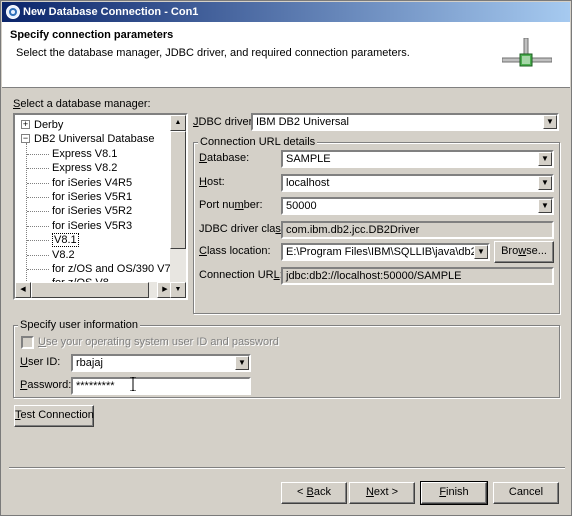 Image resolution: width=572 pixels, height=516 pixels. What do you see at coordinates (89, 363) in the screenshot?
I see `user-id-value: rbajaj` at bounding box center [89, 363].